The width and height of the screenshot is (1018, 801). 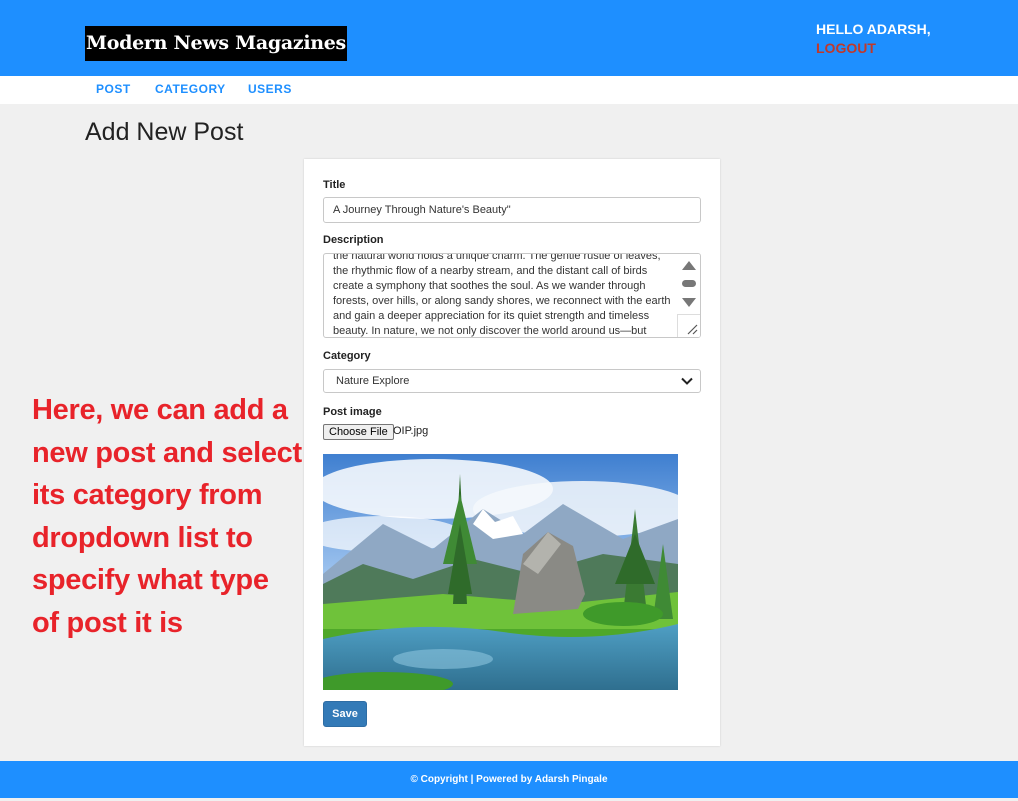 What do you see at coordinates (846, 48) in the screenshot?
I see `logout-link: LOGOUT` at bounding box center [846, 48].